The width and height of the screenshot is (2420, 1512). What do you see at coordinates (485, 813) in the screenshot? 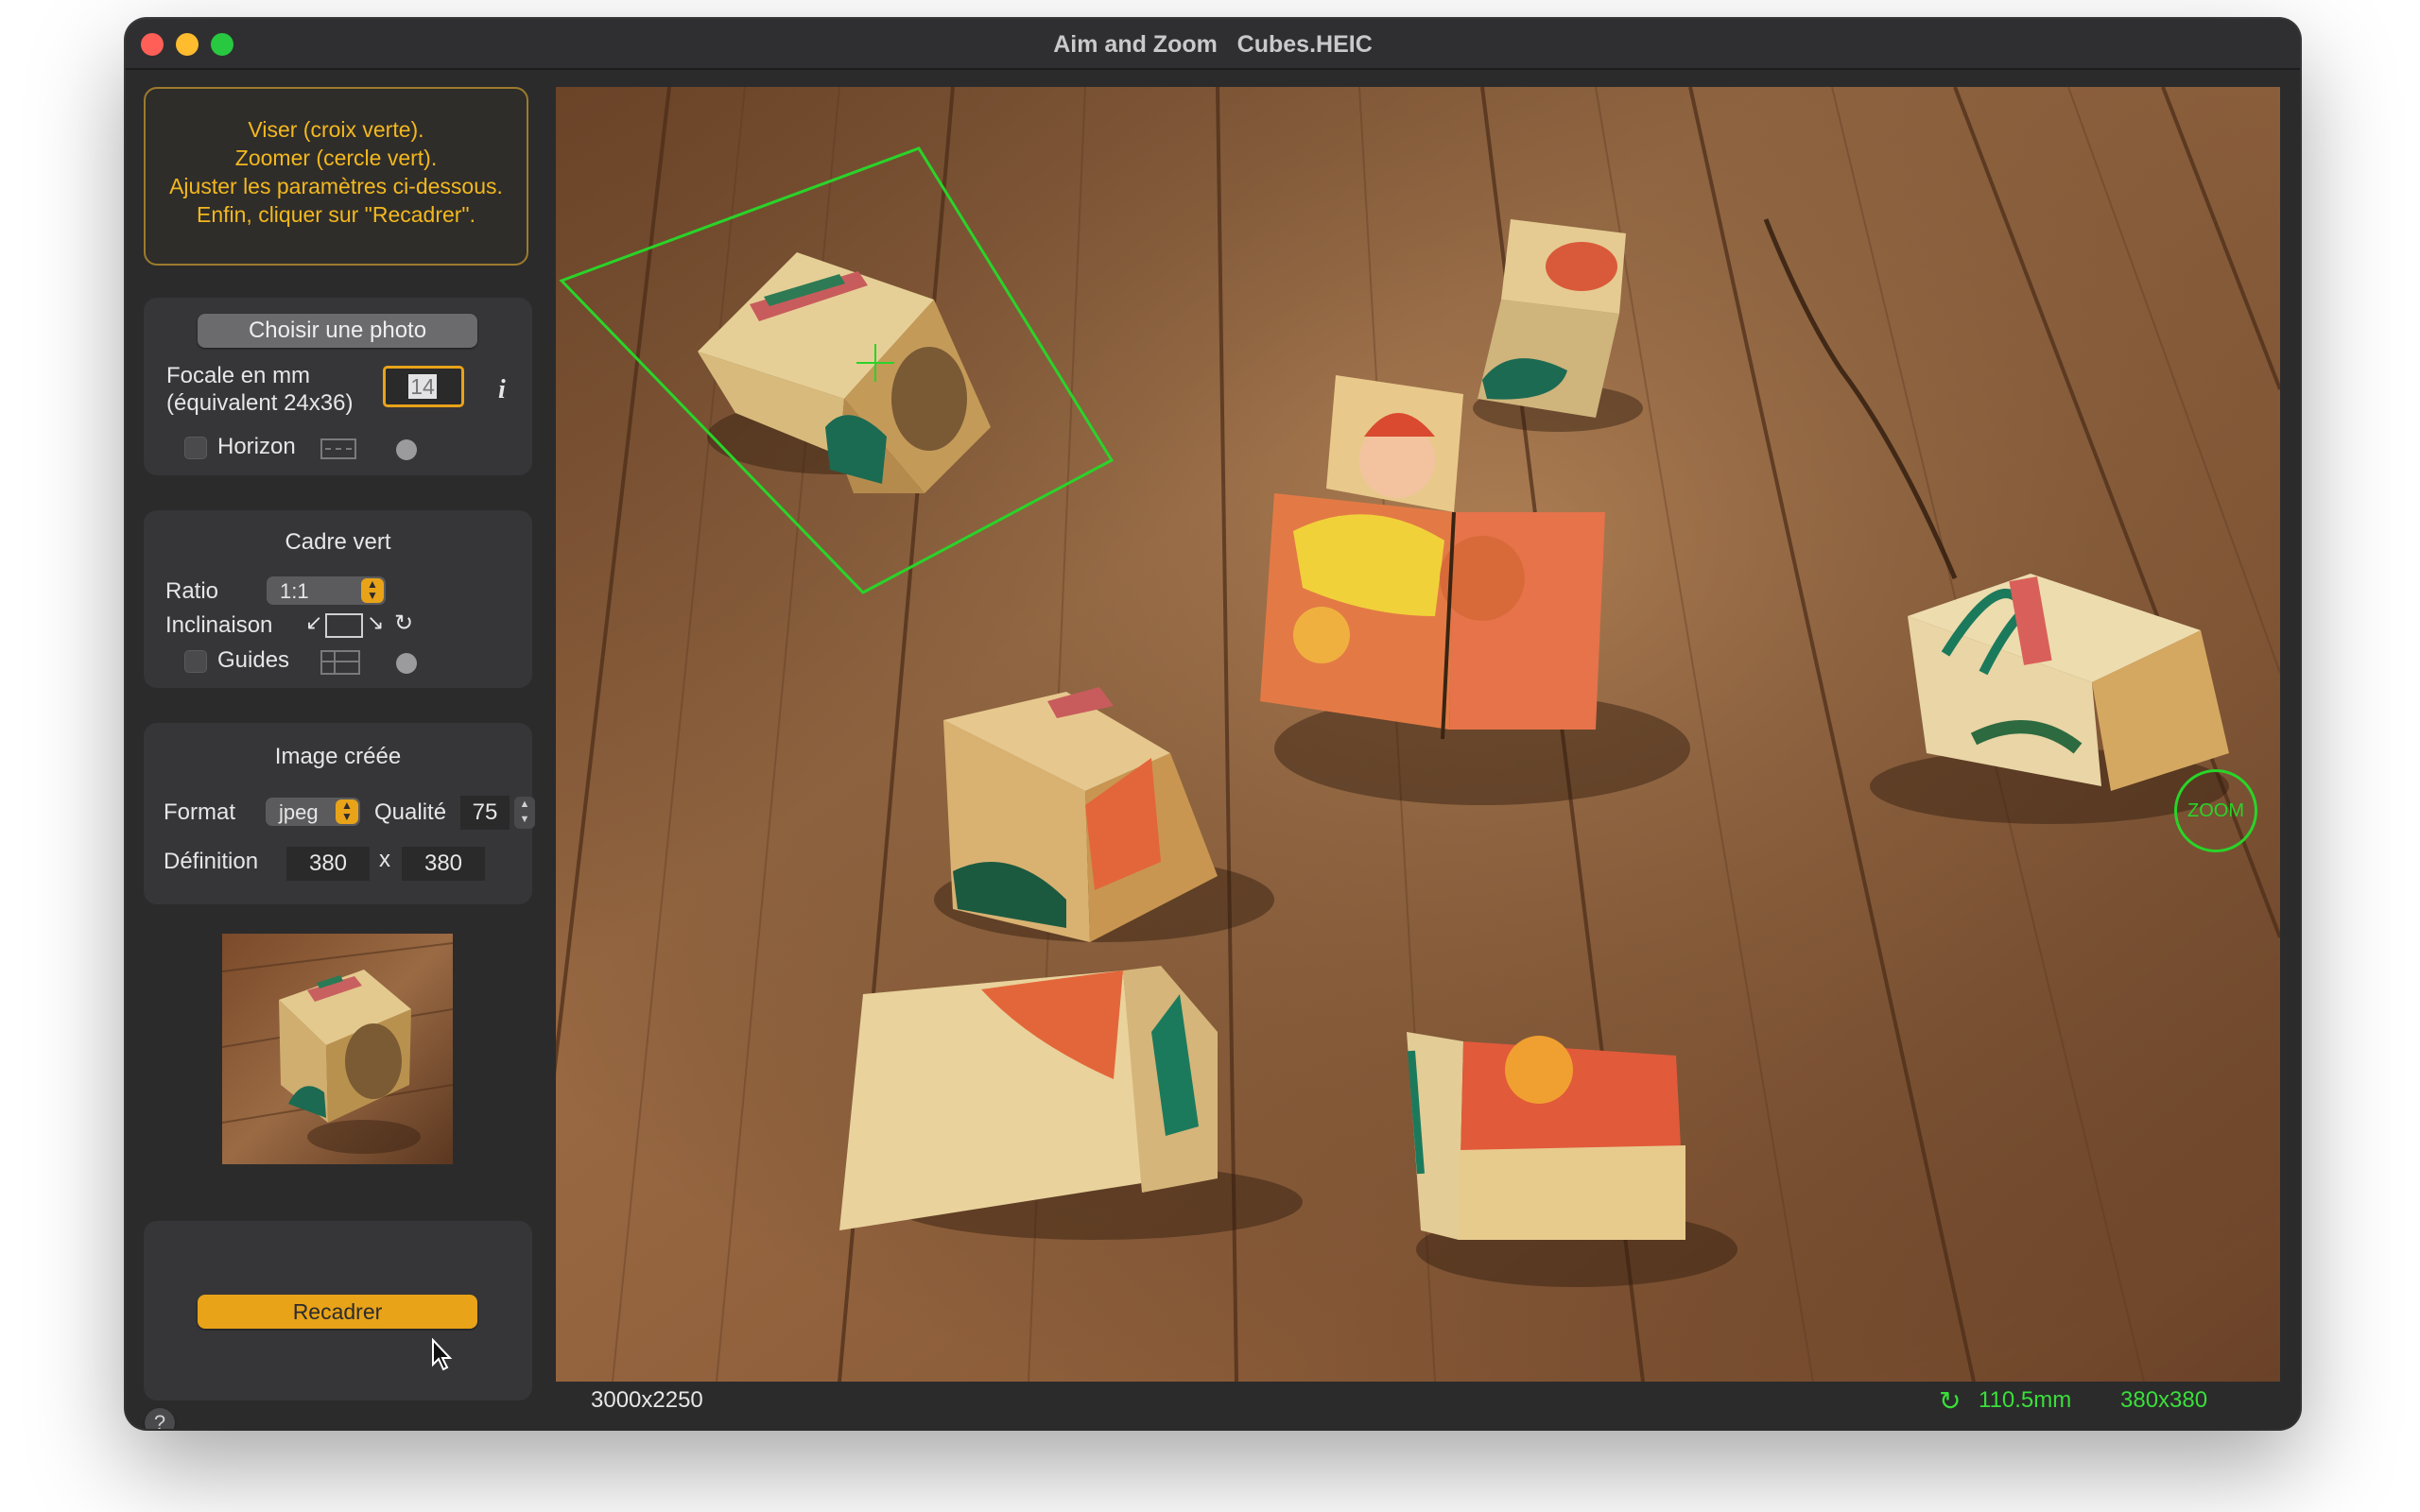
I see `quality-field: 75` at bounding box center [485, 813].